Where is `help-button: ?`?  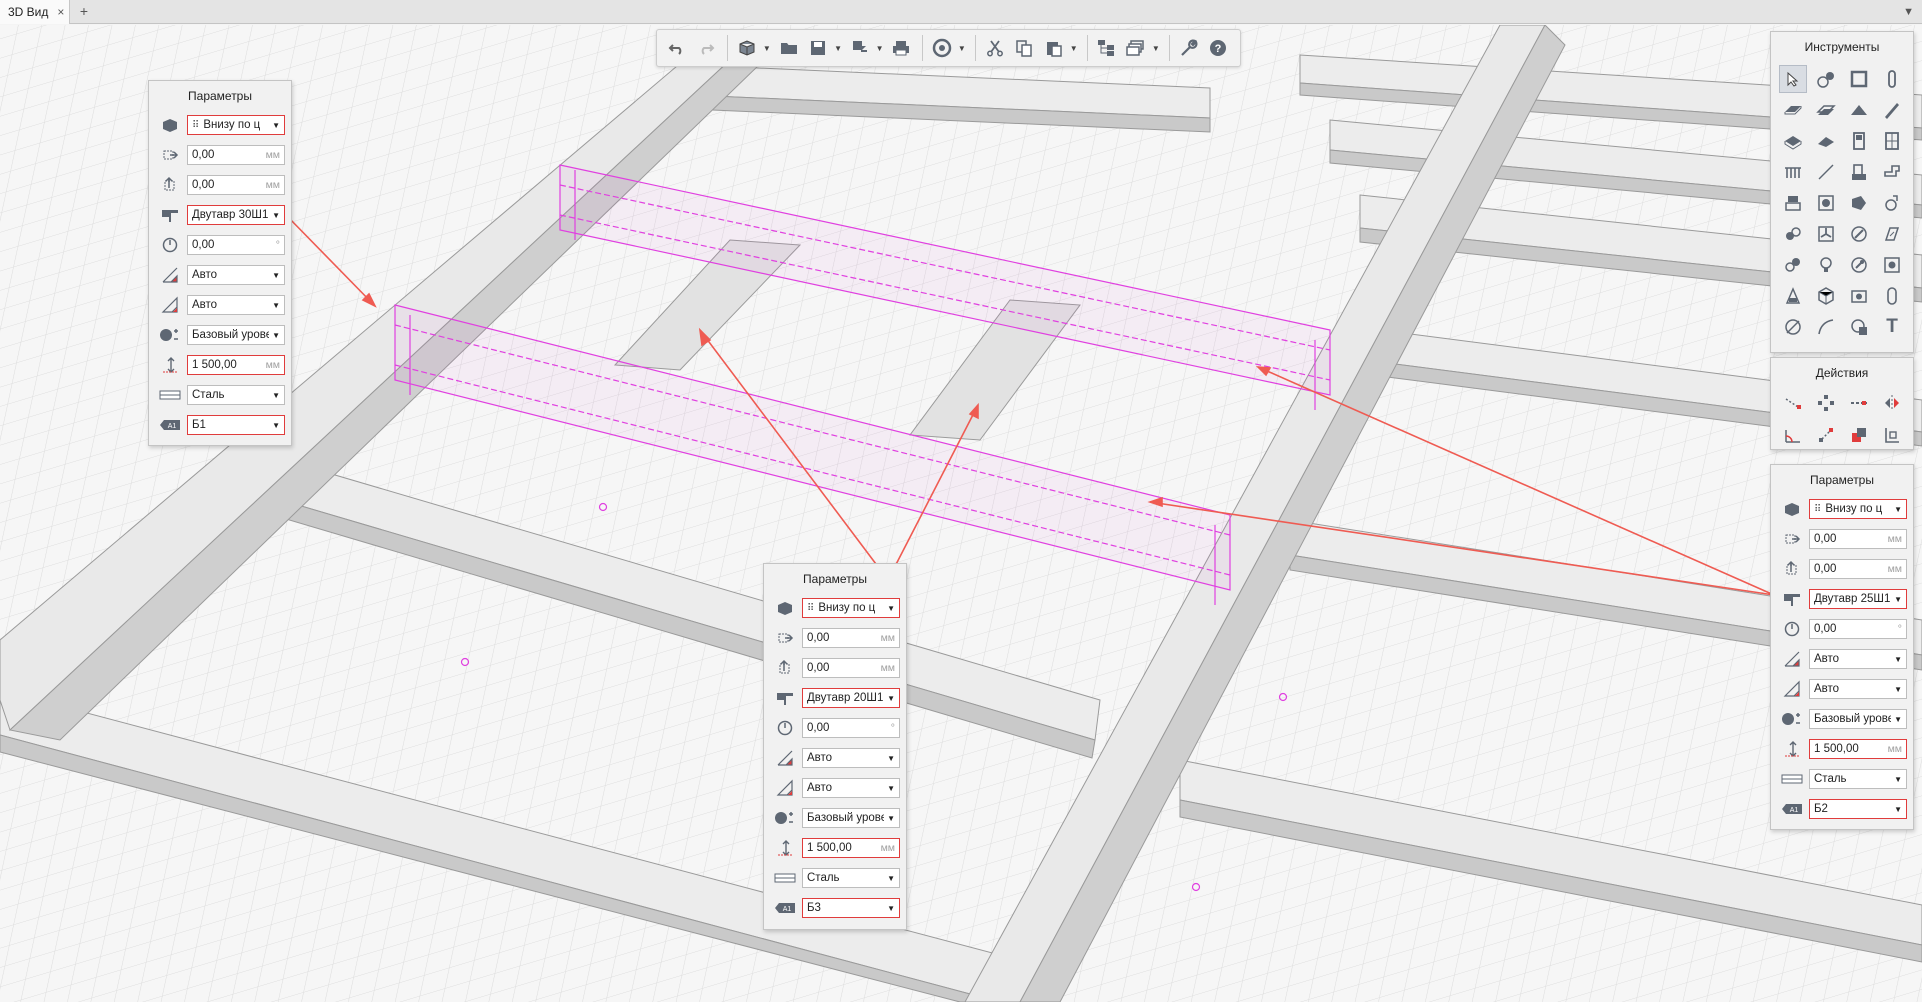
help-button: ? is located at coordinates (1218, 48).